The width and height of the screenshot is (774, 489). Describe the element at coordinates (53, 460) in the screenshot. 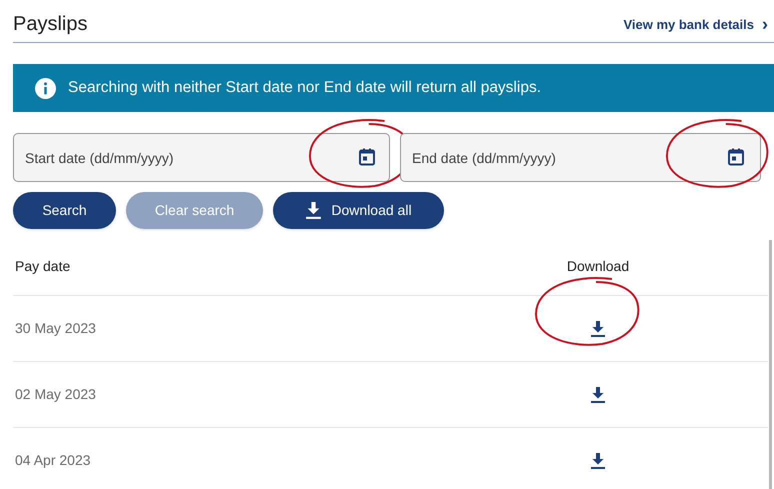

I see `table-cell-text: 04 Apr 2023` at that location.